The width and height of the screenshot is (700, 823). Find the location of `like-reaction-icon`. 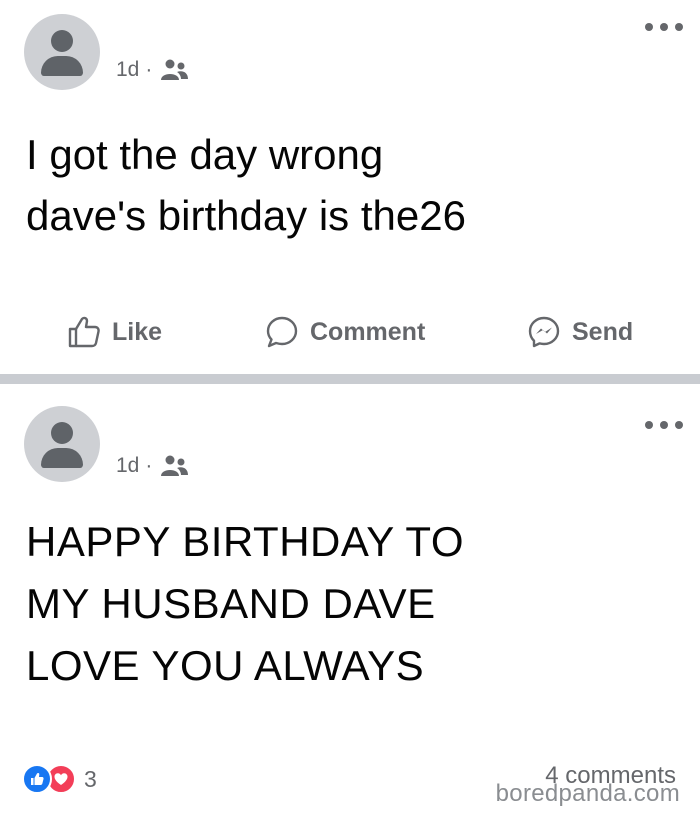

like-reaction-icon is located at coordinates (37, 779).